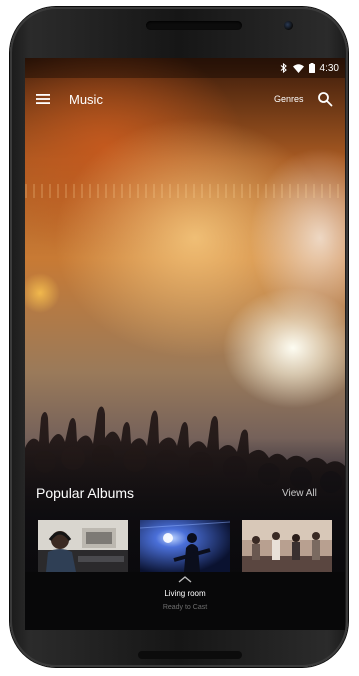 The height and width of the screenshot is (676, 359). Describe the element at coordinates (288, 25) in the screenshot. I see `front-camera` at that location.